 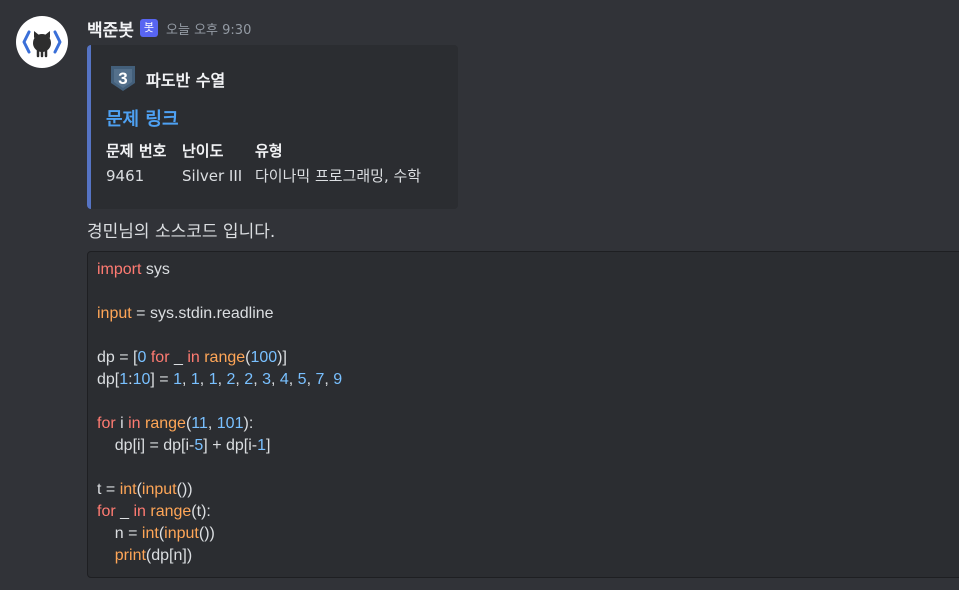 What do you see at coordinates (136, 151) in the screenshot?
I see `field-name: 문제 번호` at bounding box center [136, 151].